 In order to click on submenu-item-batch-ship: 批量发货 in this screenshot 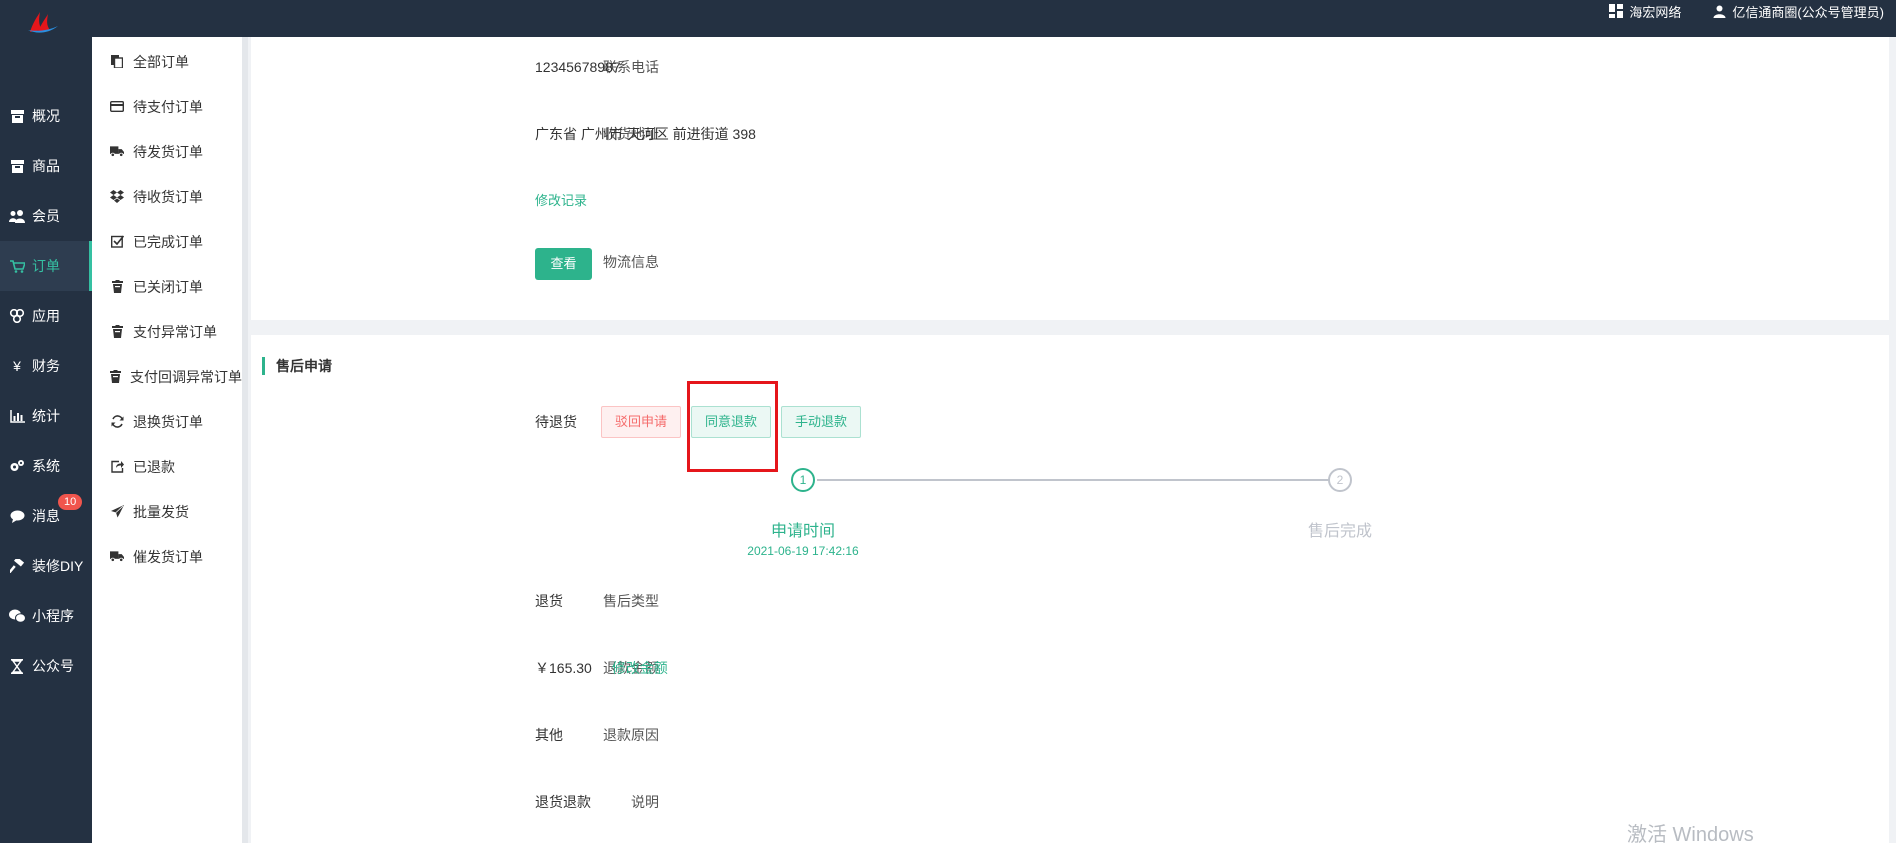, I will do `click(167, 511)`.